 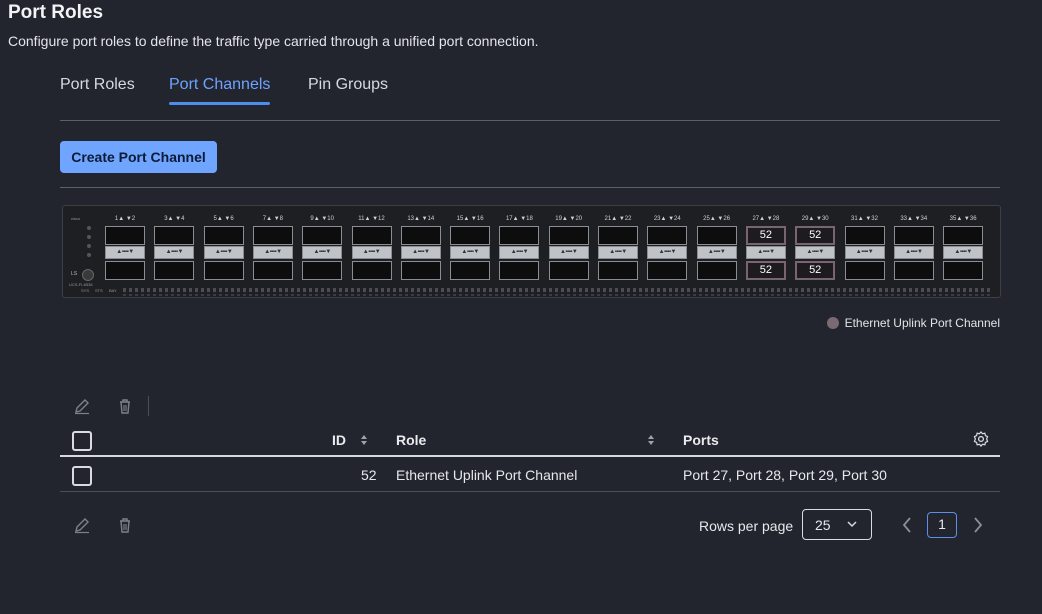 What do you see at coordinates (125, 219) in the screenshot?
I see `port-pair-label: 1▲ ▼2` at bounding box center [125, 219].